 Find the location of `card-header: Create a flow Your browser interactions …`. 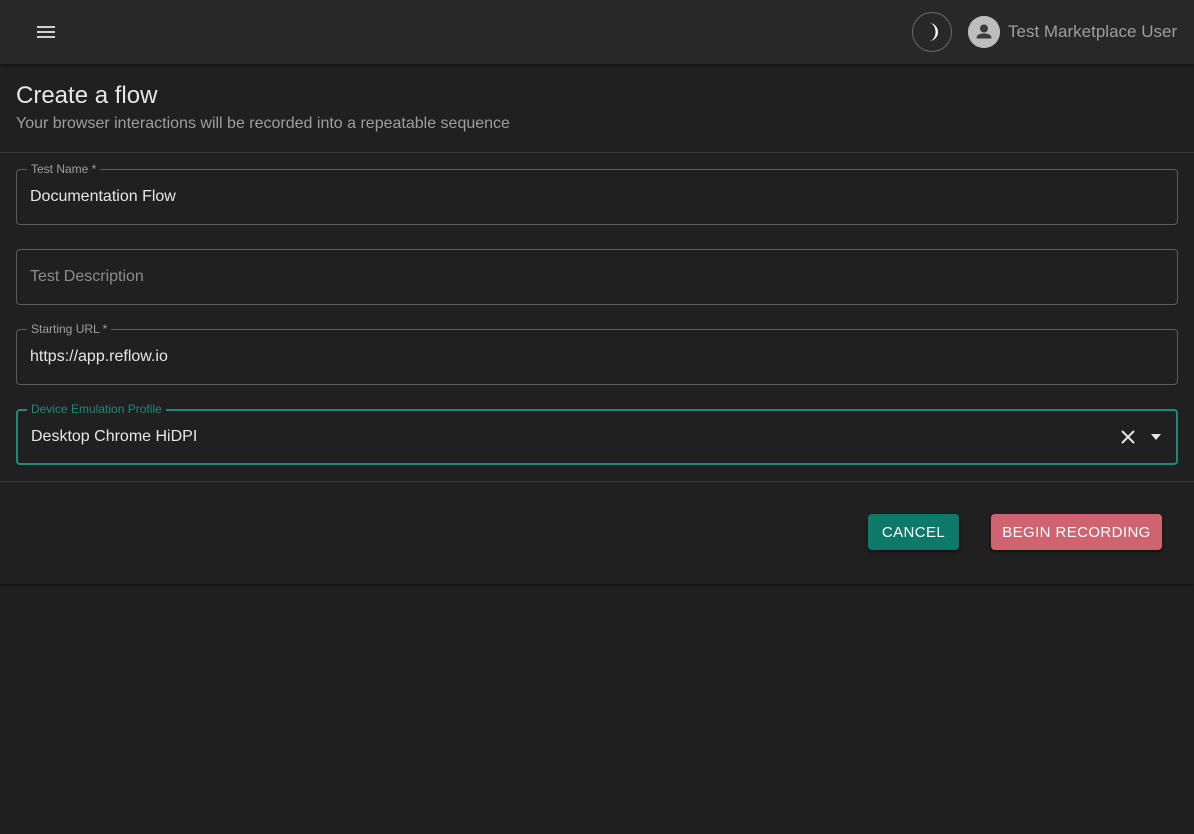

card-header: Create a flow Your browser interactions … is located at coordinates (263, 108).